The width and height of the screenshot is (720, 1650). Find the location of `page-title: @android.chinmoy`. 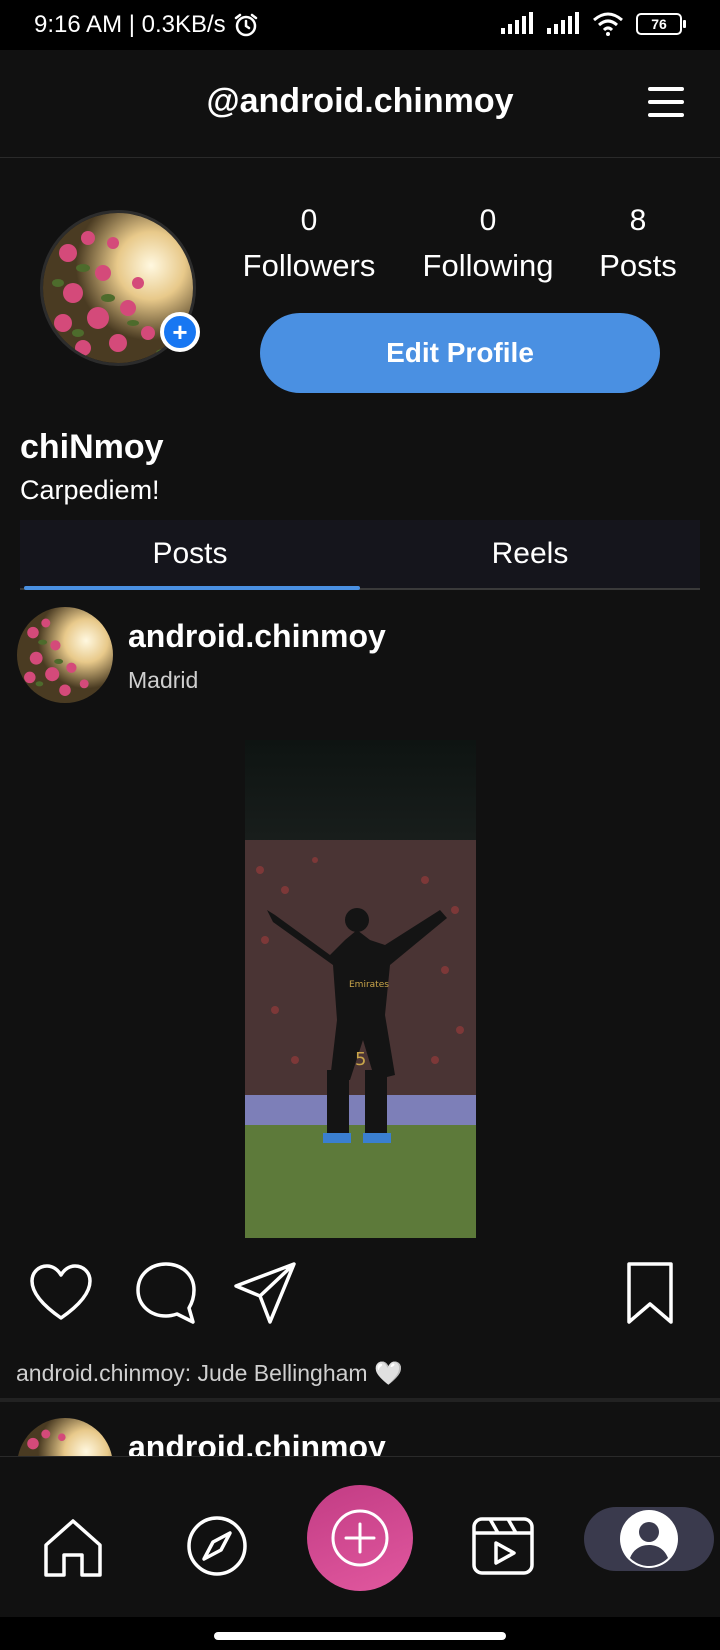

page-title: @android.chinmoy is located at coordinates (360, 101).